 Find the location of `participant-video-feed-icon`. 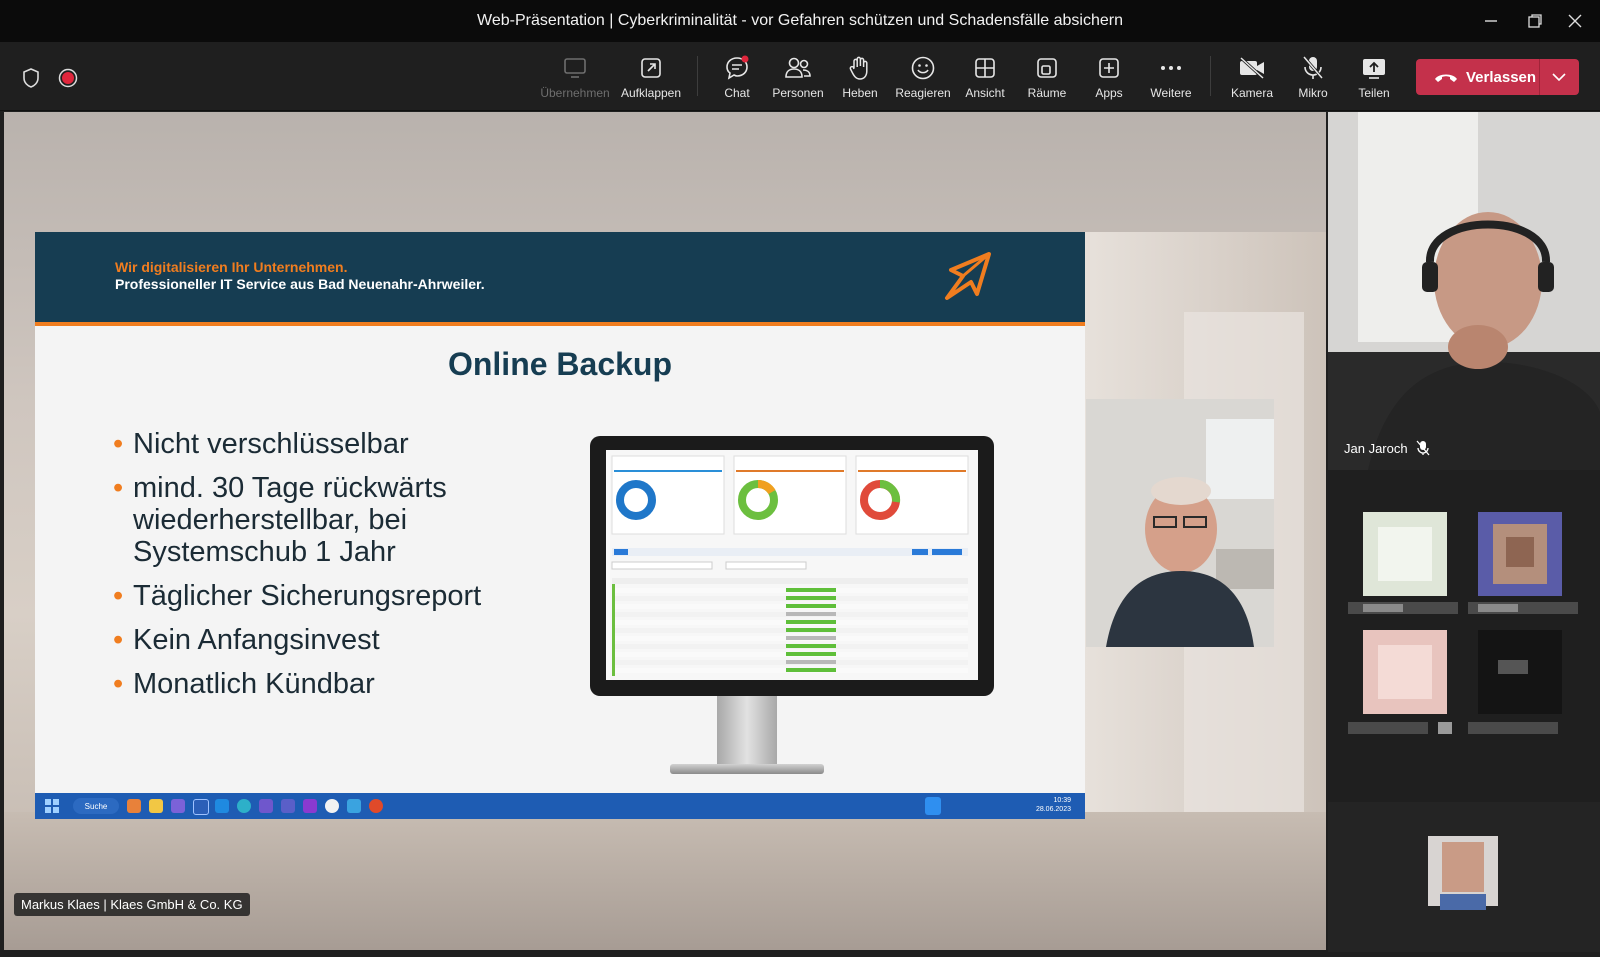

participant-video-feed-icon is located at coordinates (1464, 291).